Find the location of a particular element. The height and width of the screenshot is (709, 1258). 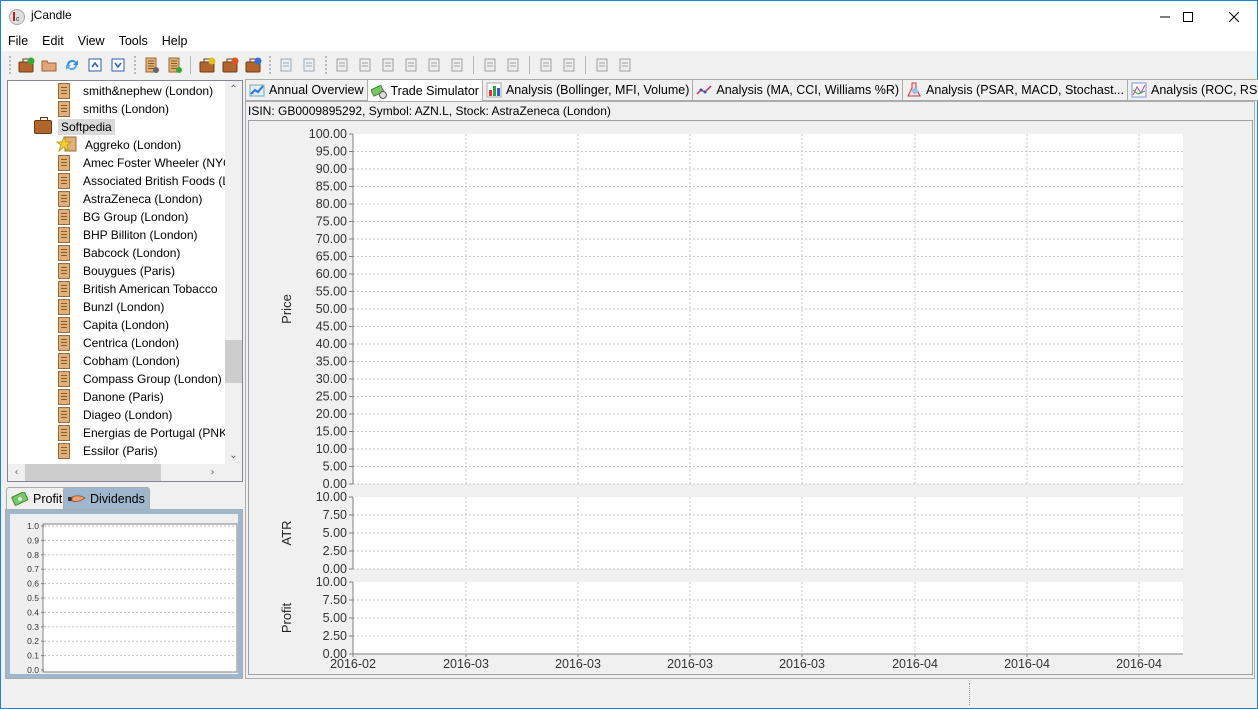

briefcase-icon is located at coordinates (43, 125).